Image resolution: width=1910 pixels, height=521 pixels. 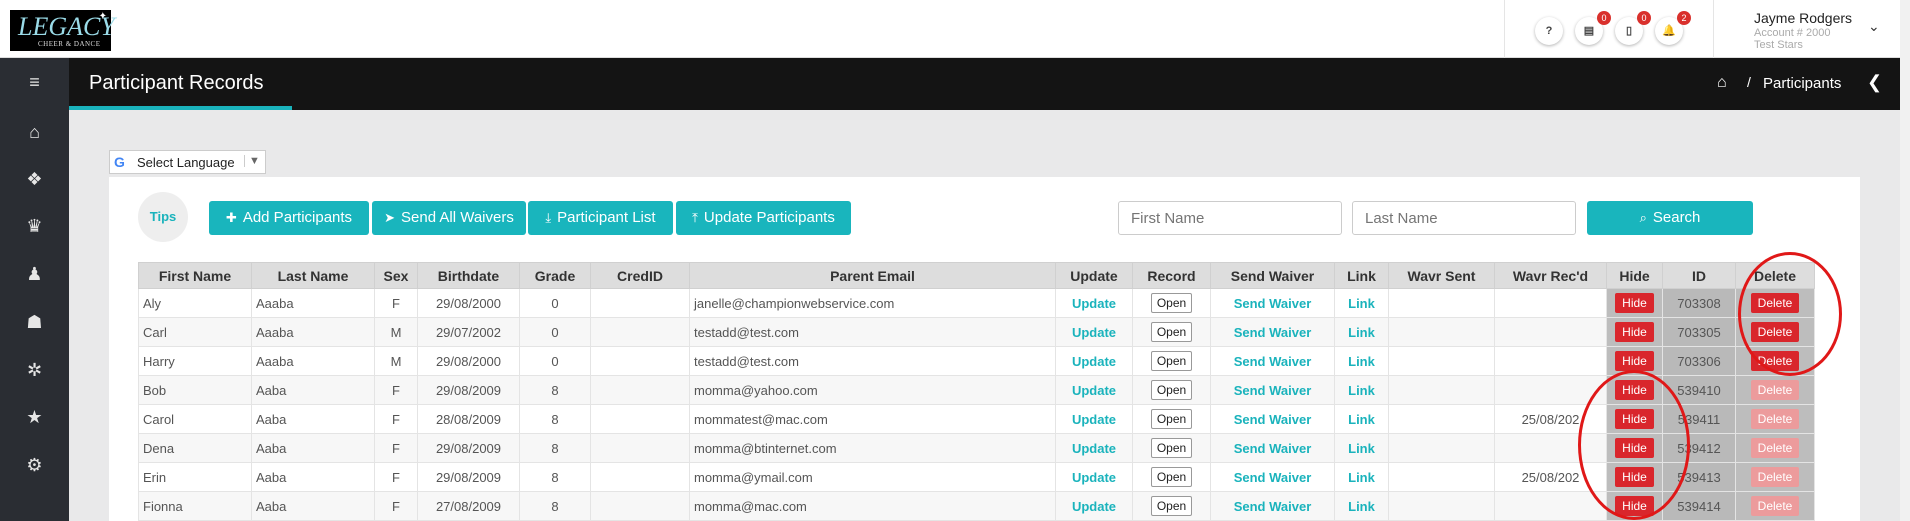 I want to click on trophy-icon: ♛, so click(x=34, y=226).